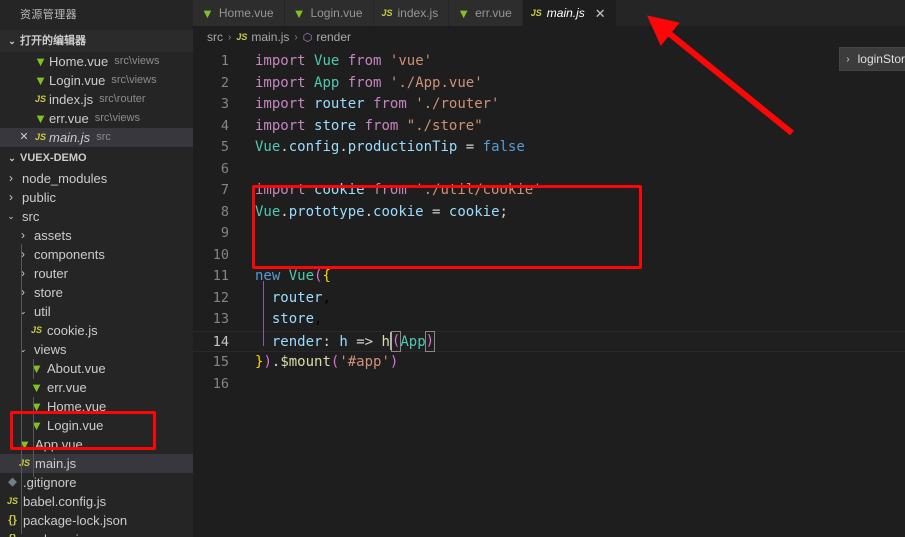  Describe the element at coordinates (549, 341) in the screenshot. I see `code-line: 14 render: h => h (App)` at that location.